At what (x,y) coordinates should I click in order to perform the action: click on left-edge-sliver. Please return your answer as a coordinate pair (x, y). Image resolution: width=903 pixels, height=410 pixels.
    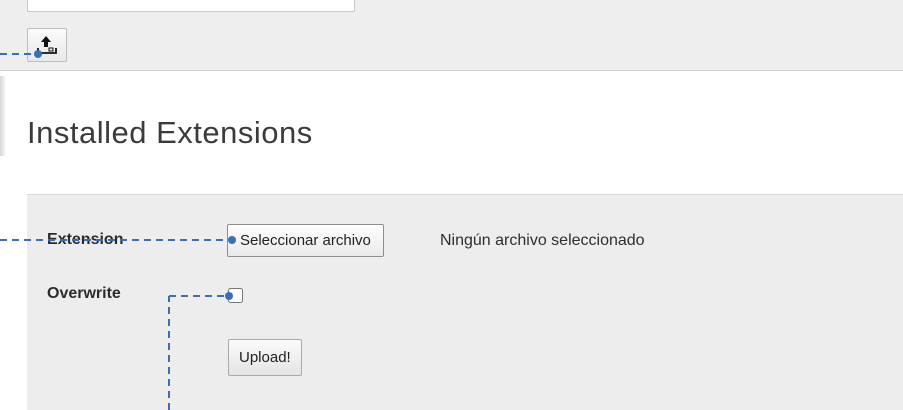
    Looking at the image, I should click on (2, 116).